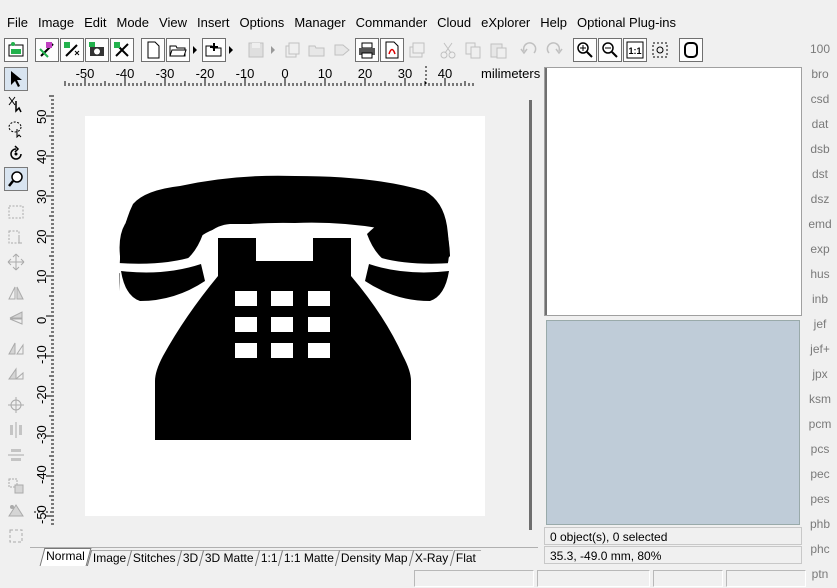 This screenshot has height=588, width=837. Describe the element at coordinates (820, 75) in the screenshot. I see `format-item-bro: bro` at that location.